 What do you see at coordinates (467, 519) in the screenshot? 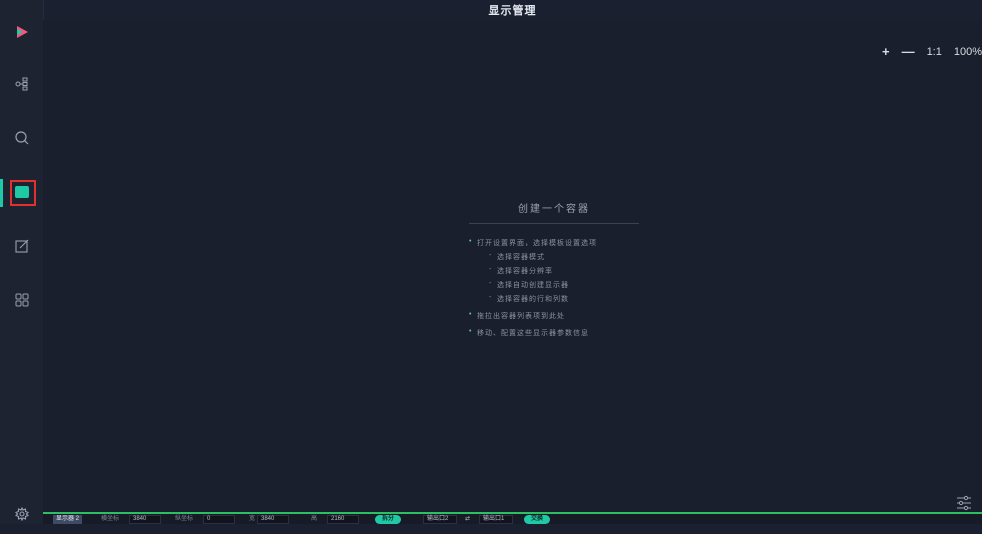
I see `swap-icon: ⇄` at bounding box center [467, 519].